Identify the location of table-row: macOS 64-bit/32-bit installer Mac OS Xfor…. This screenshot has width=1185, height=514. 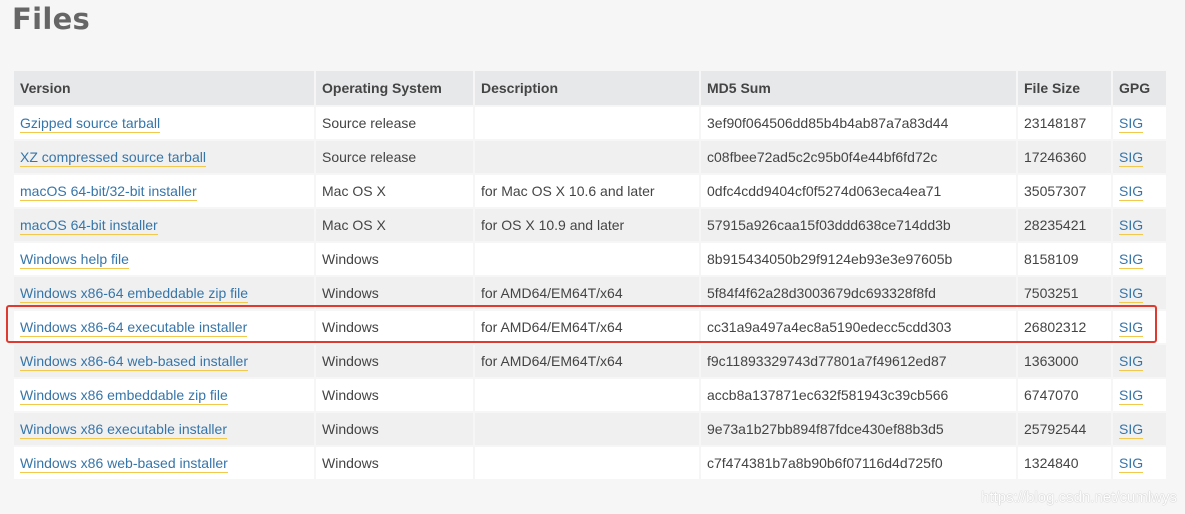
(590, 191).